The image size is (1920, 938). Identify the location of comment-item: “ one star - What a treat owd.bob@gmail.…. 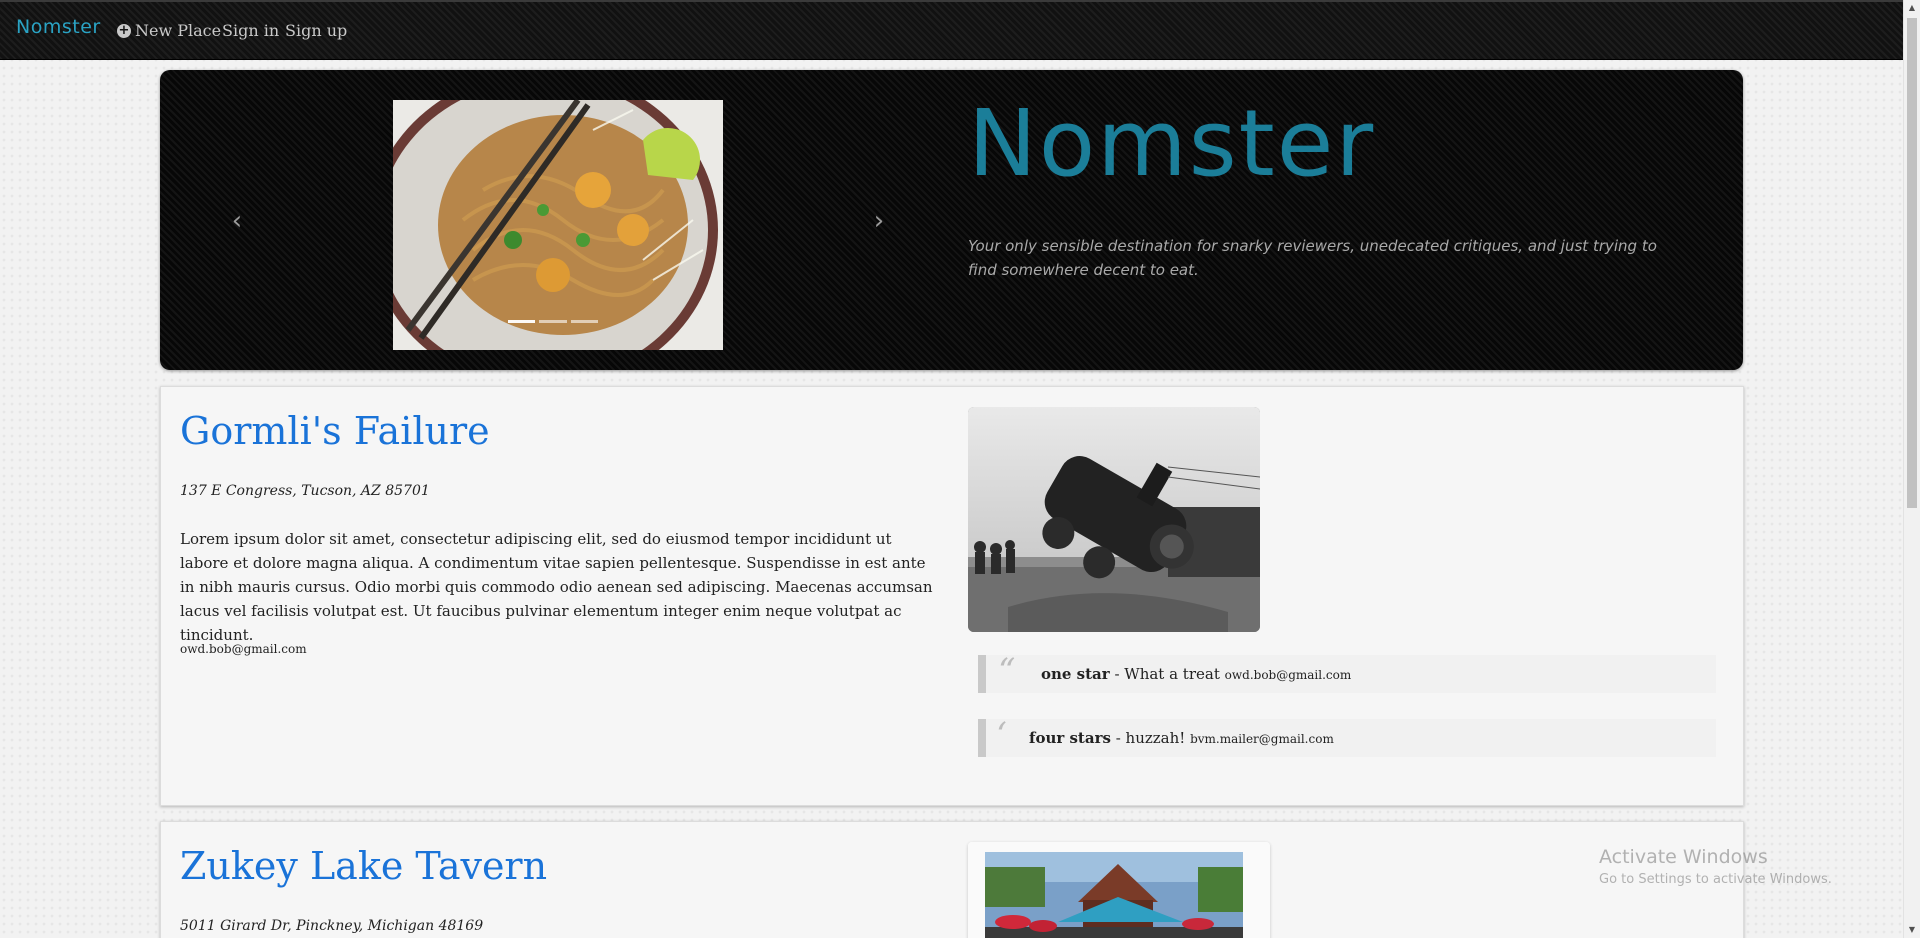
(1347, 672).